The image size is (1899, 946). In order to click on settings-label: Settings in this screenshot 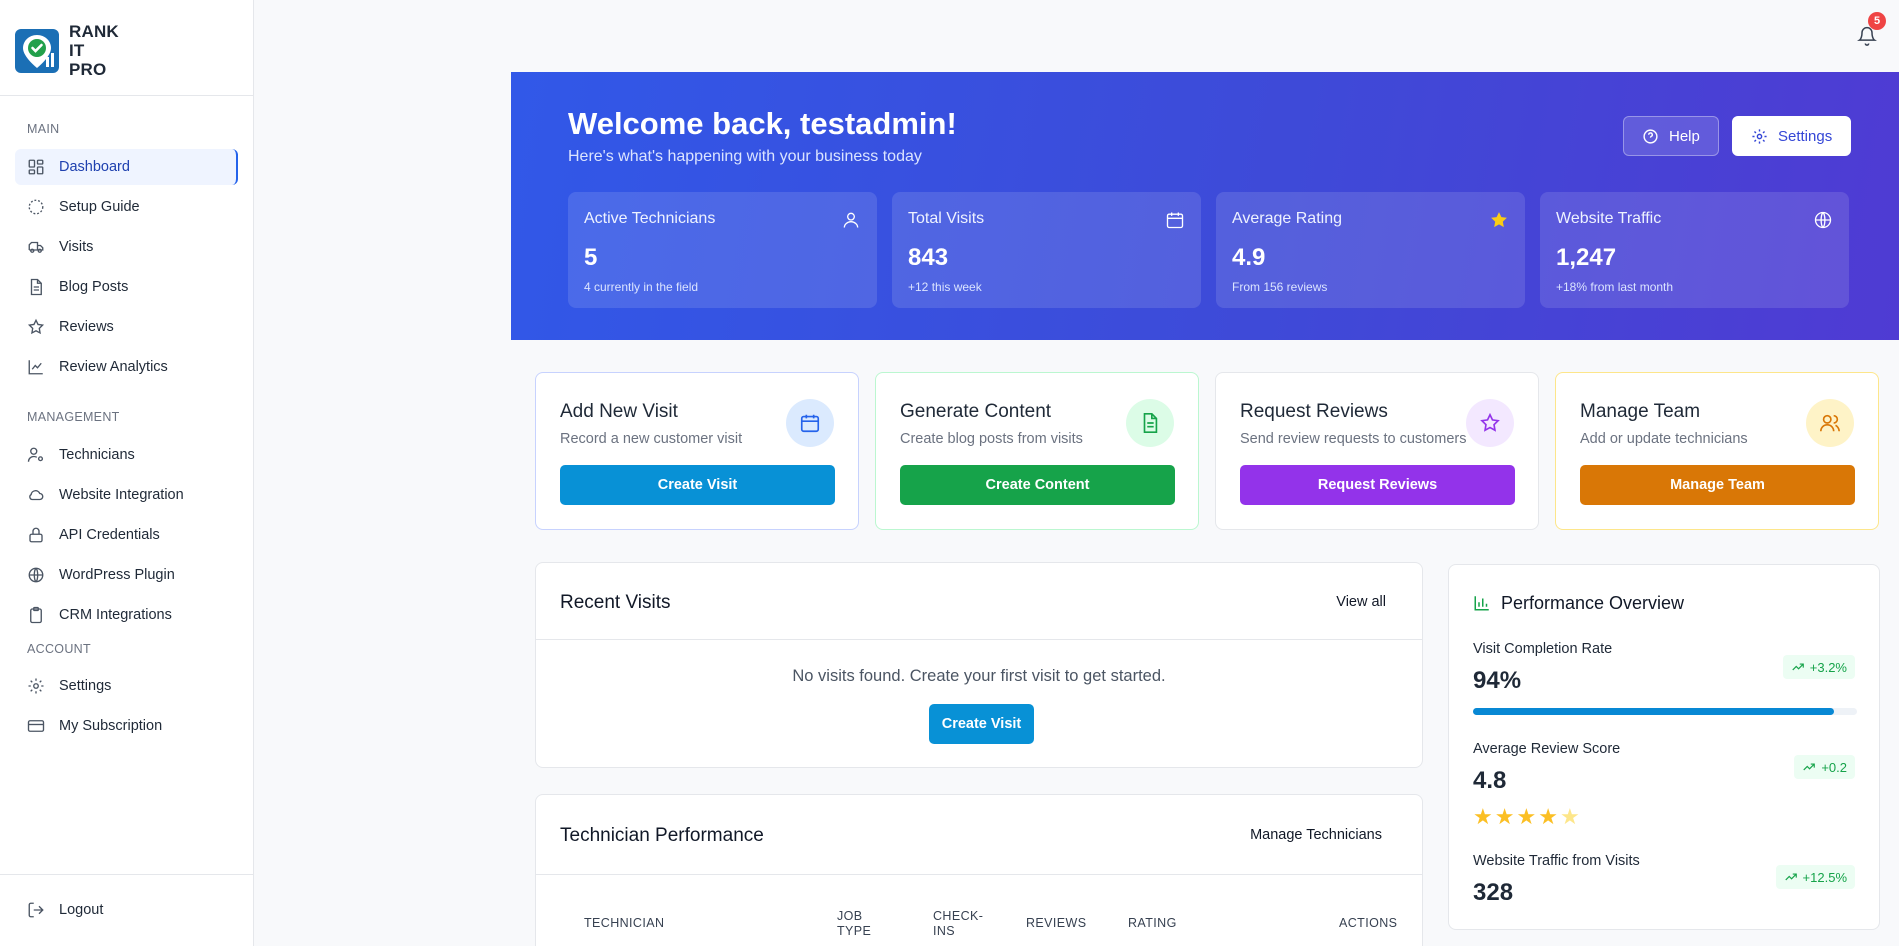, I will do `click(1805, 136)`.